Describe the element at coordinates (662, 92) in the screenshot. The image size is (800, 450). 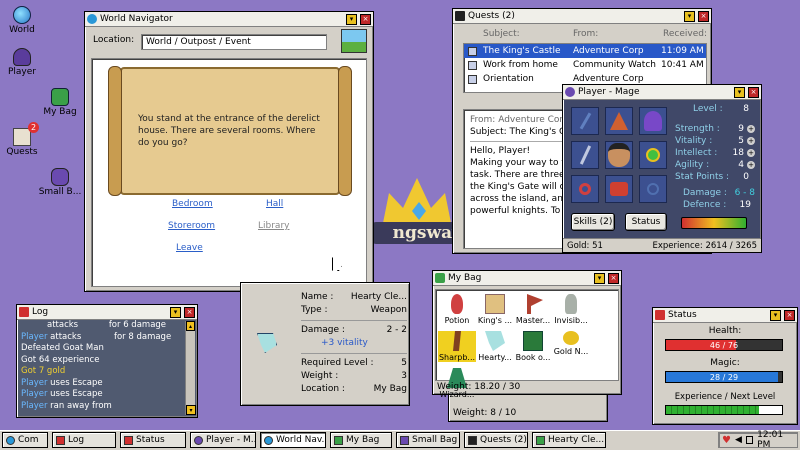
I see `titlebar: Player - Mage ▾ ×` at that location.